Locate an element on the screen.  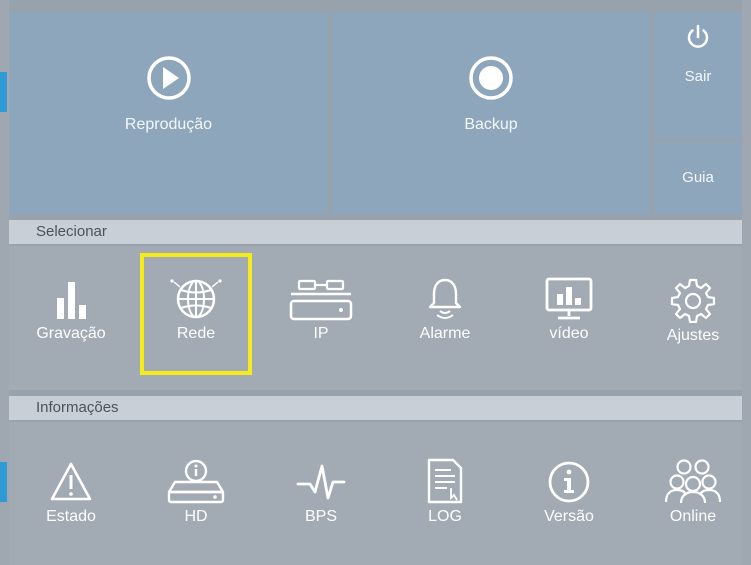
hard-disk-icon is located at coordinates (196, 481).